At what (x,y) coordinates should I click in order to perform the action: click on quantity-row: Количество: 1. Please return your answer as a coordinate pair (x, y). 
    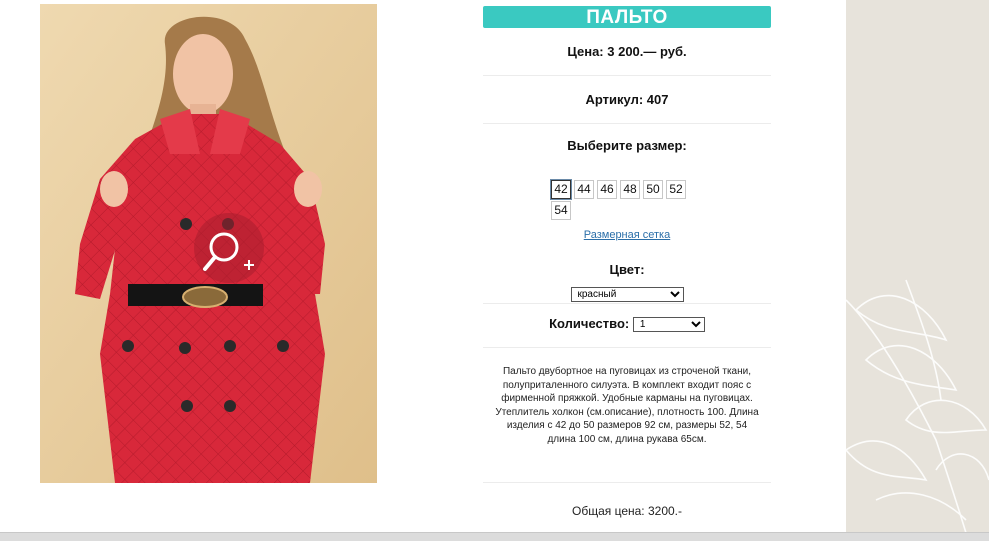
    Looking at the image, I should click on (627, 325).